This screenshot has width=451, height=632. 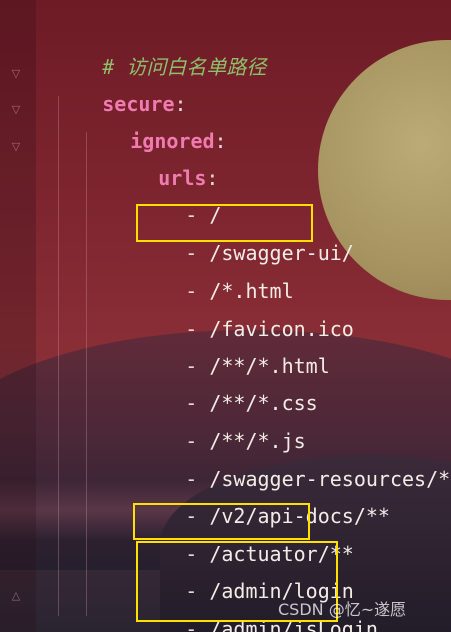 What do you see at coordinates (221, 349) in the screenshot?
I see `url-item: - /**/*.html` at bounding box center [221, 349].